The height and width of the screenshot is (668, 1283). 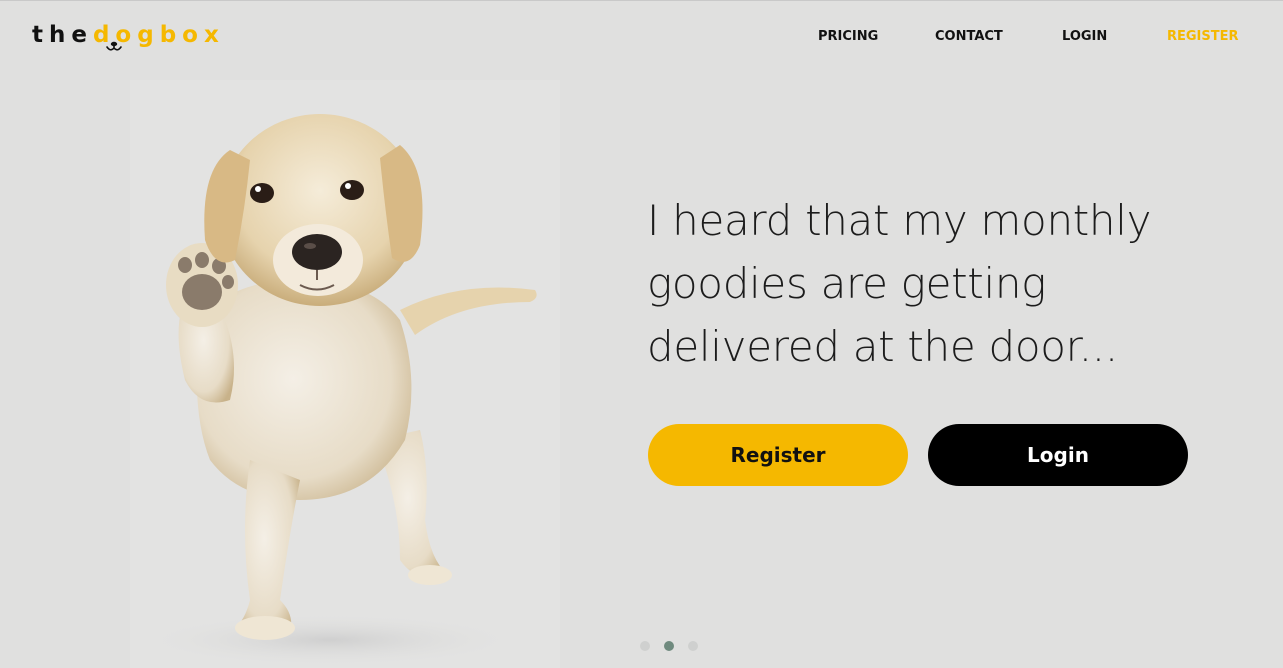 What do you see at coordinates (1084, 36) in the screenshot?
I see `nav-login: LOGIN` at bounding box center [1084, 36].